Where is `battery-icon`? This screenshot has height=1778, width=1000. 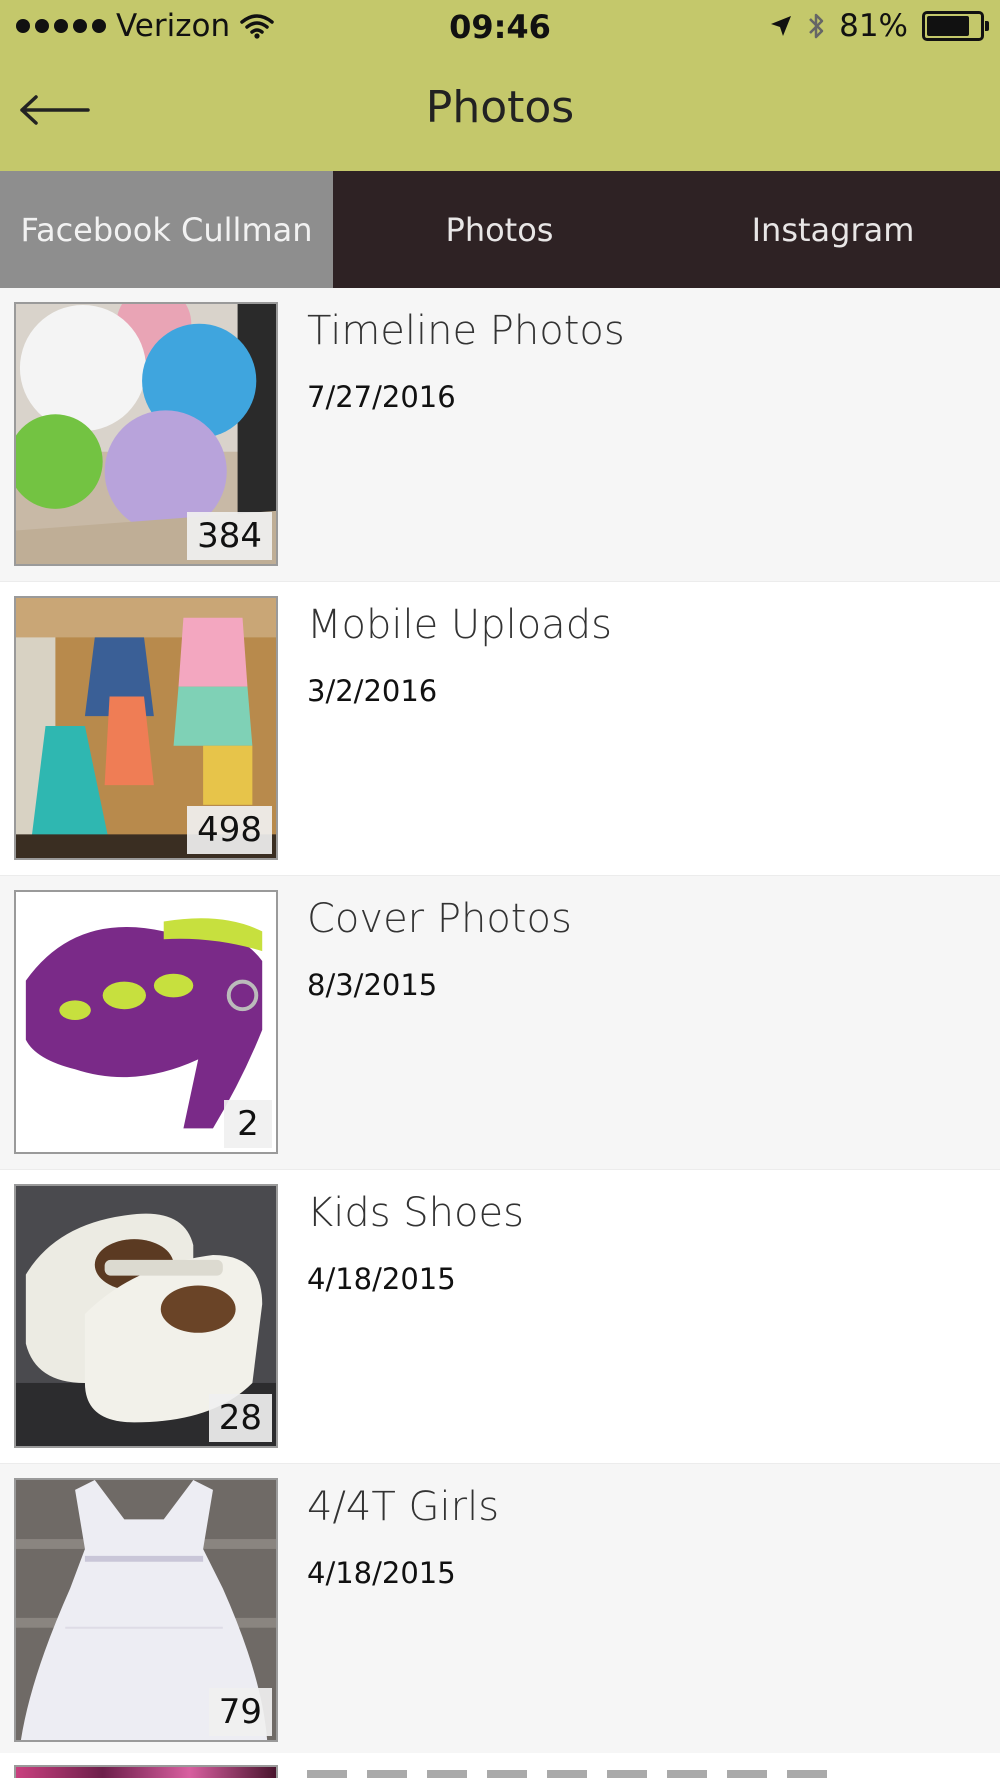
battery-icon is located at coordinates (955, 26).